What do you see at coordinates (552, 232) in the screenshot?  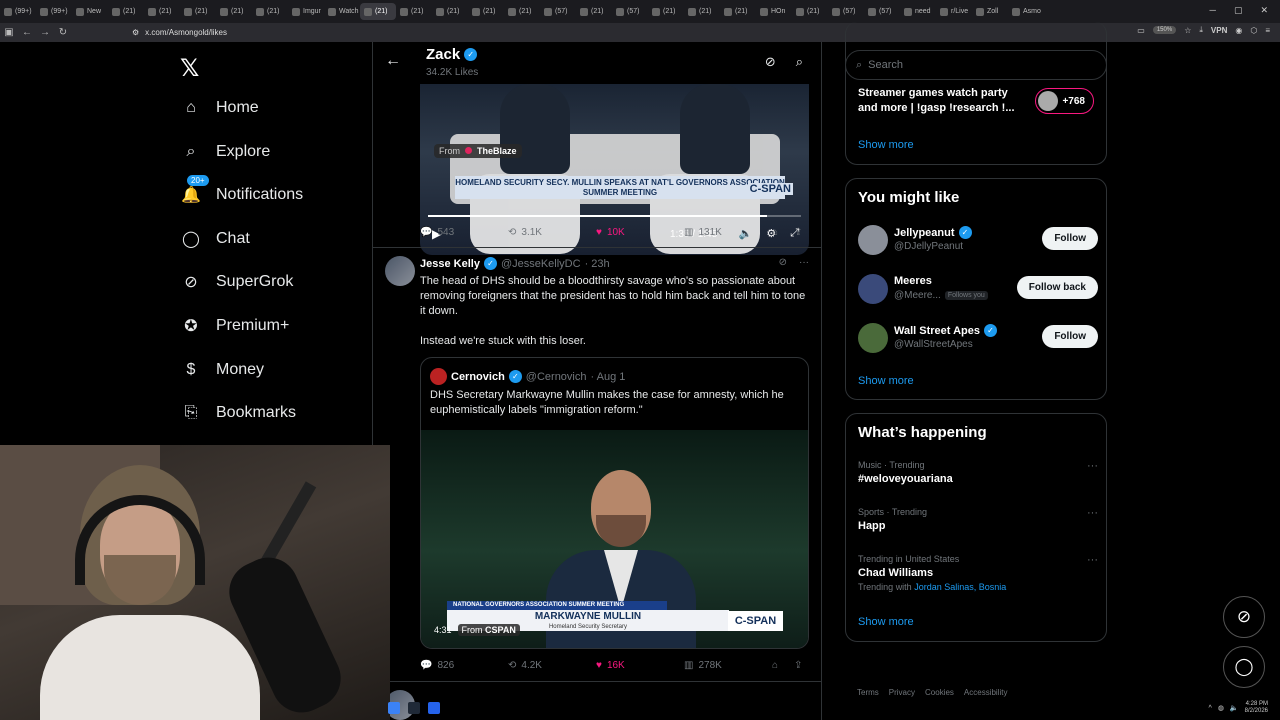 I see `repost-button: ⟲ 3.1K` at bounding box center [552, 232].